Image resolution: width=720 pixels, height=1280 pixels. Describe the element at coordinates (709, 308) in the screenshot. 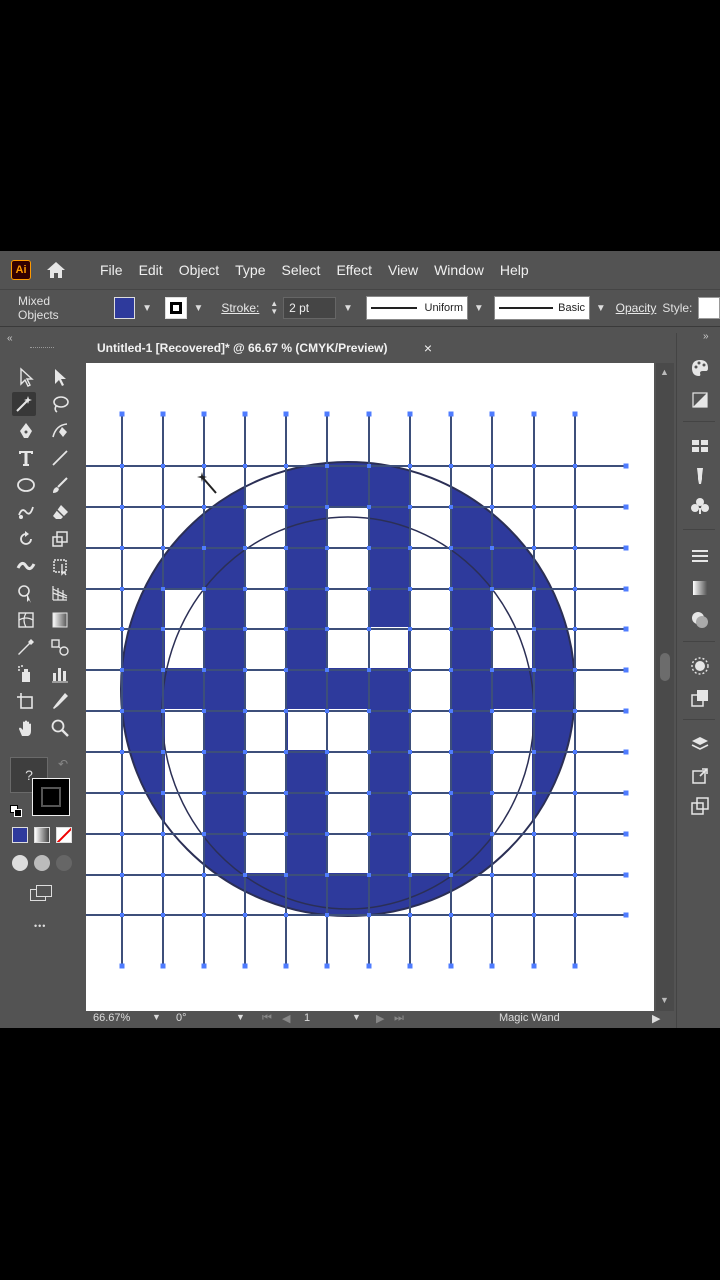

I see `graphic-style-swatch` at that location.